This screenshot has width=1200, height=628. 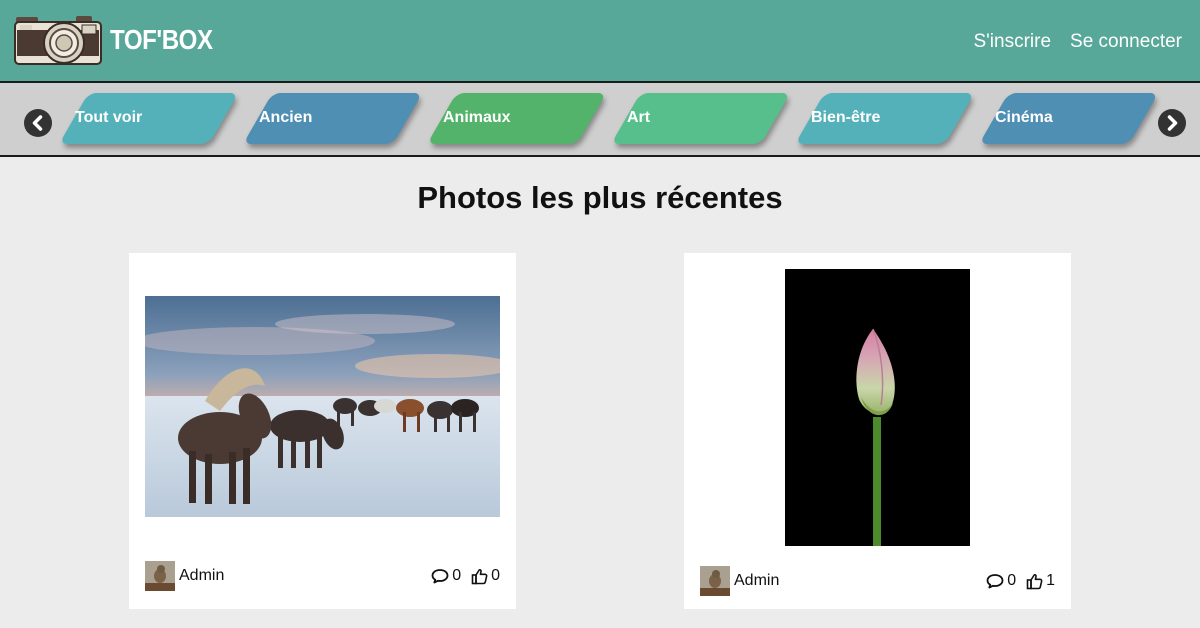 What do you see at coordinates (326, 118) in the screenshot?
I see `category-ancien: Ancien` at bounding box center [326, 118].